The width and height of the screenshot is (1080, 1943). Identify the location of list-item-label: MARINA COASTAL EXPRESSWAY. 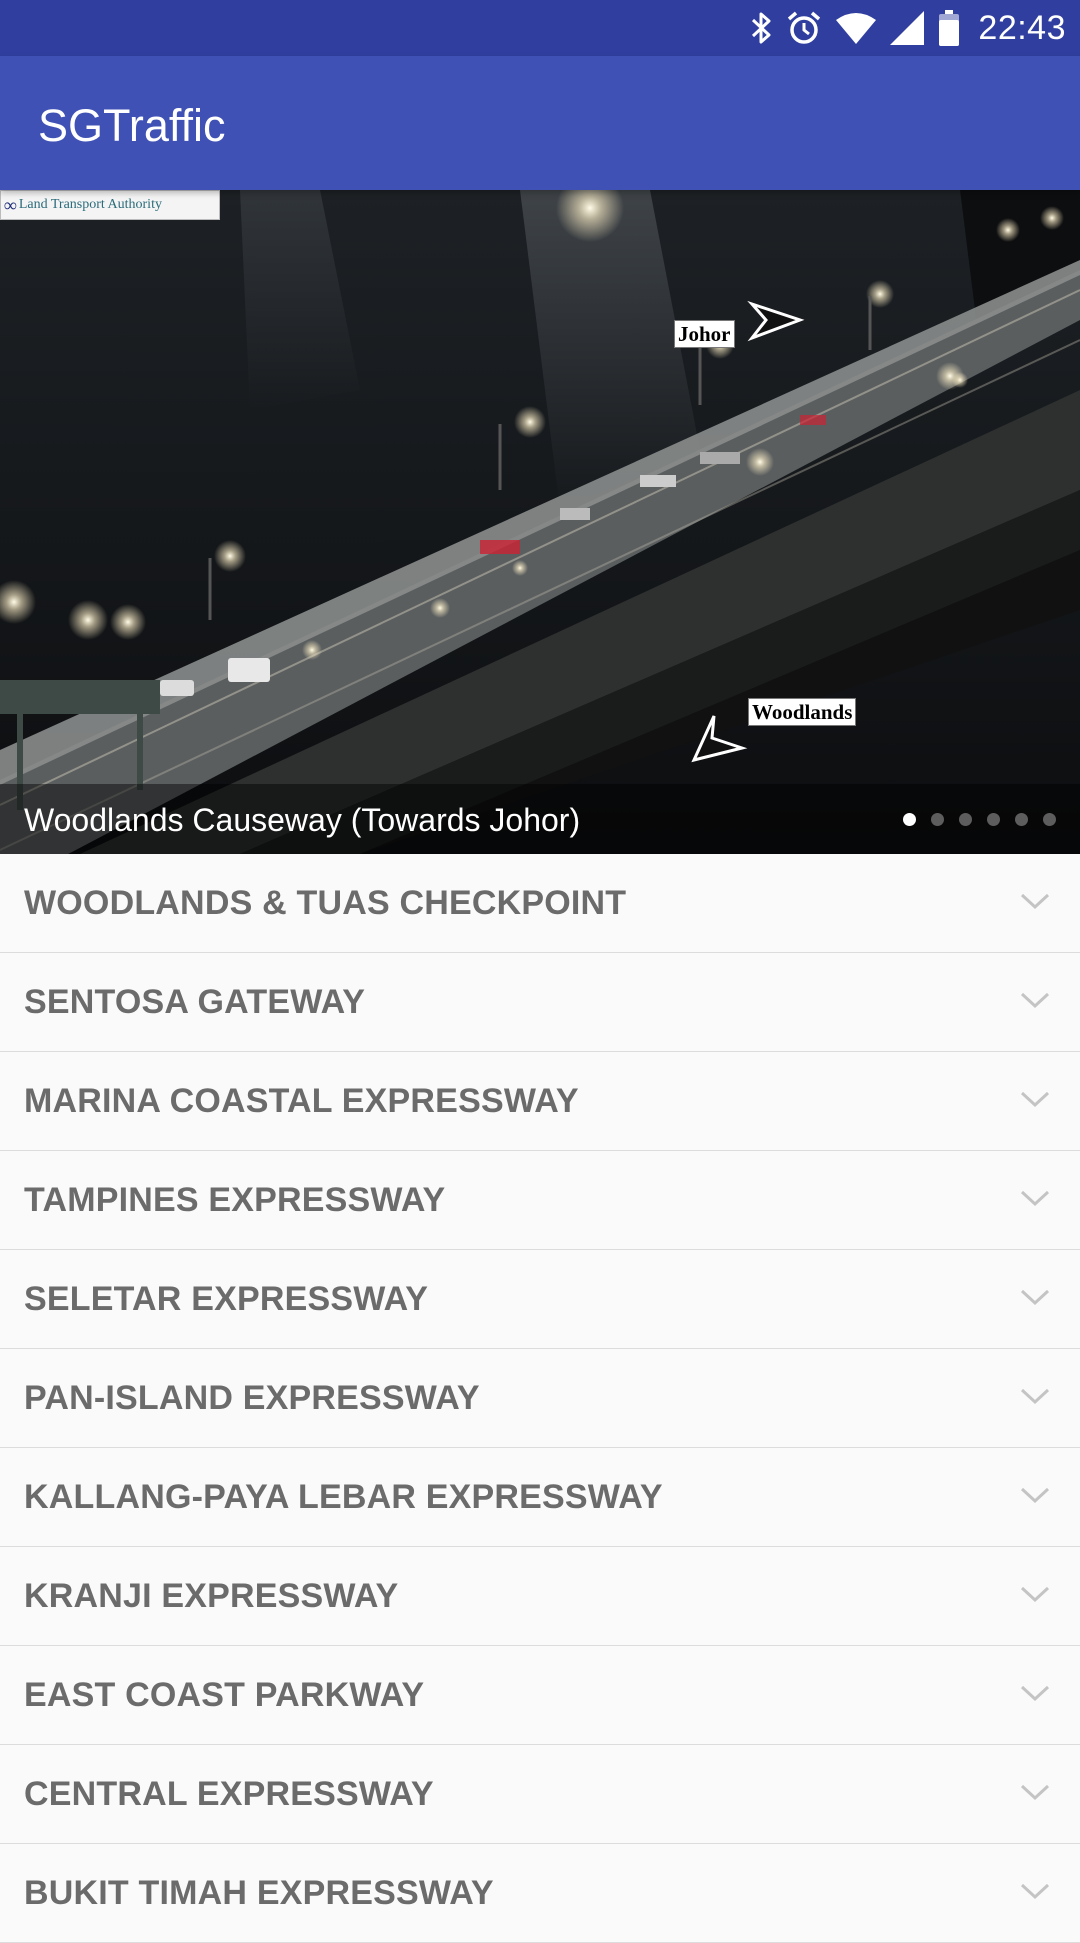
(301, 1101).